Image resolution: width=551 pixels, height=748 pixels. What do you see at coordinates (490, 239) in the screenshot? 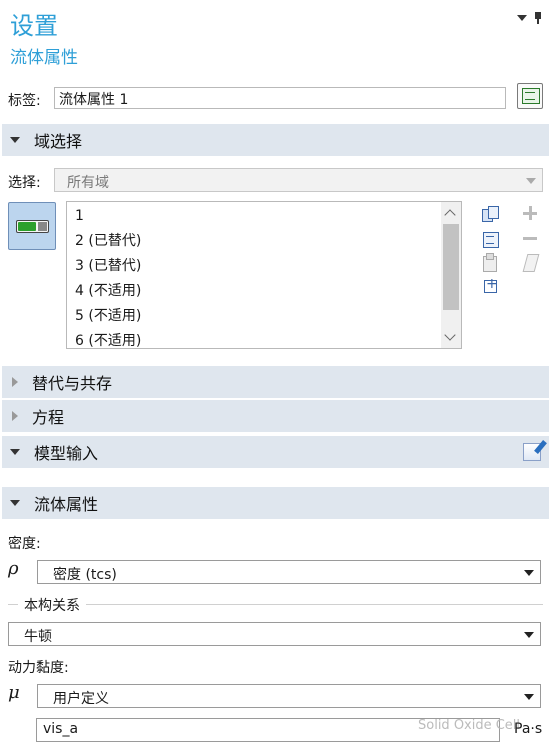
I see `copy-selection-icon` at bounding box center [490, 239].